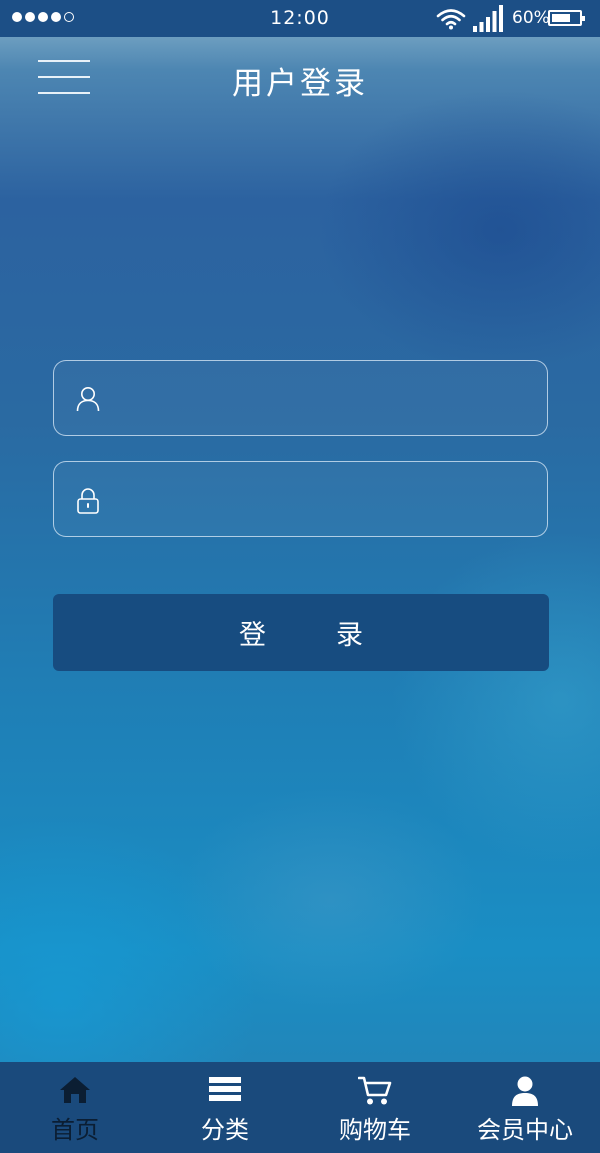 This screenshot has width=600, height=1153. I want to click on status-bar: 12:00 60%, so click(300, 18).